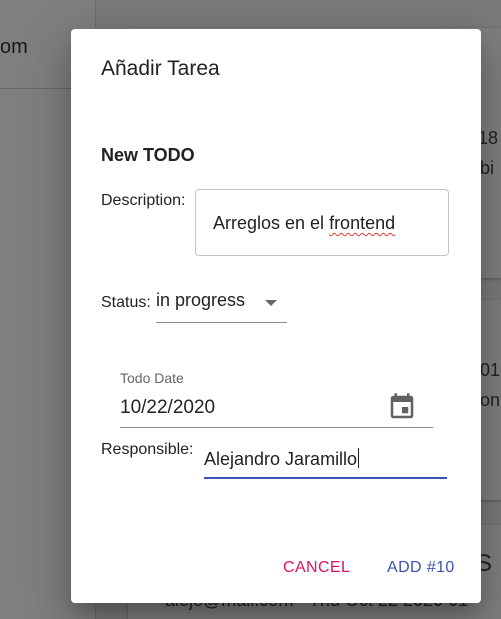  I want to click on status-select-value: in progress, so click(201, 300).